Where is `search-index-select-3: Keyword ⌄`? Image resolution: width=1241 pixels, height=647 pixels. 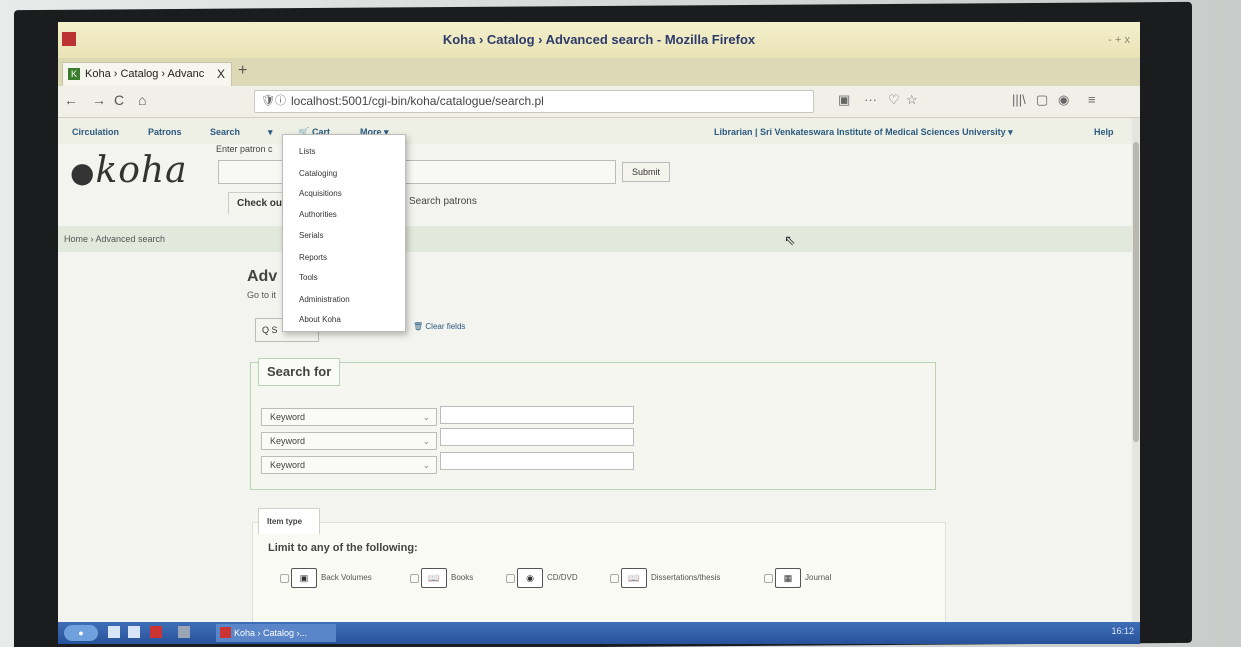 search-index-select-3: Keyword ⌄ is located at coordinates (349, 465).